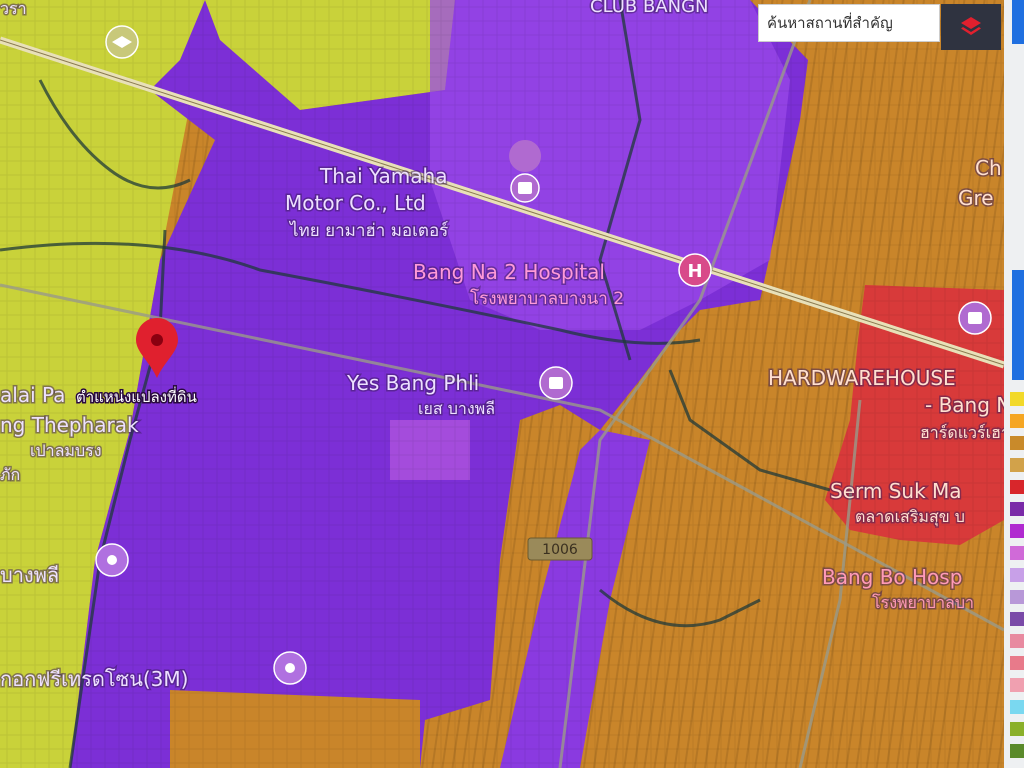 The width and height of the screenshot is (1024, 768). I want to click on place-label: เปาลมบรง, so click(66, 450).